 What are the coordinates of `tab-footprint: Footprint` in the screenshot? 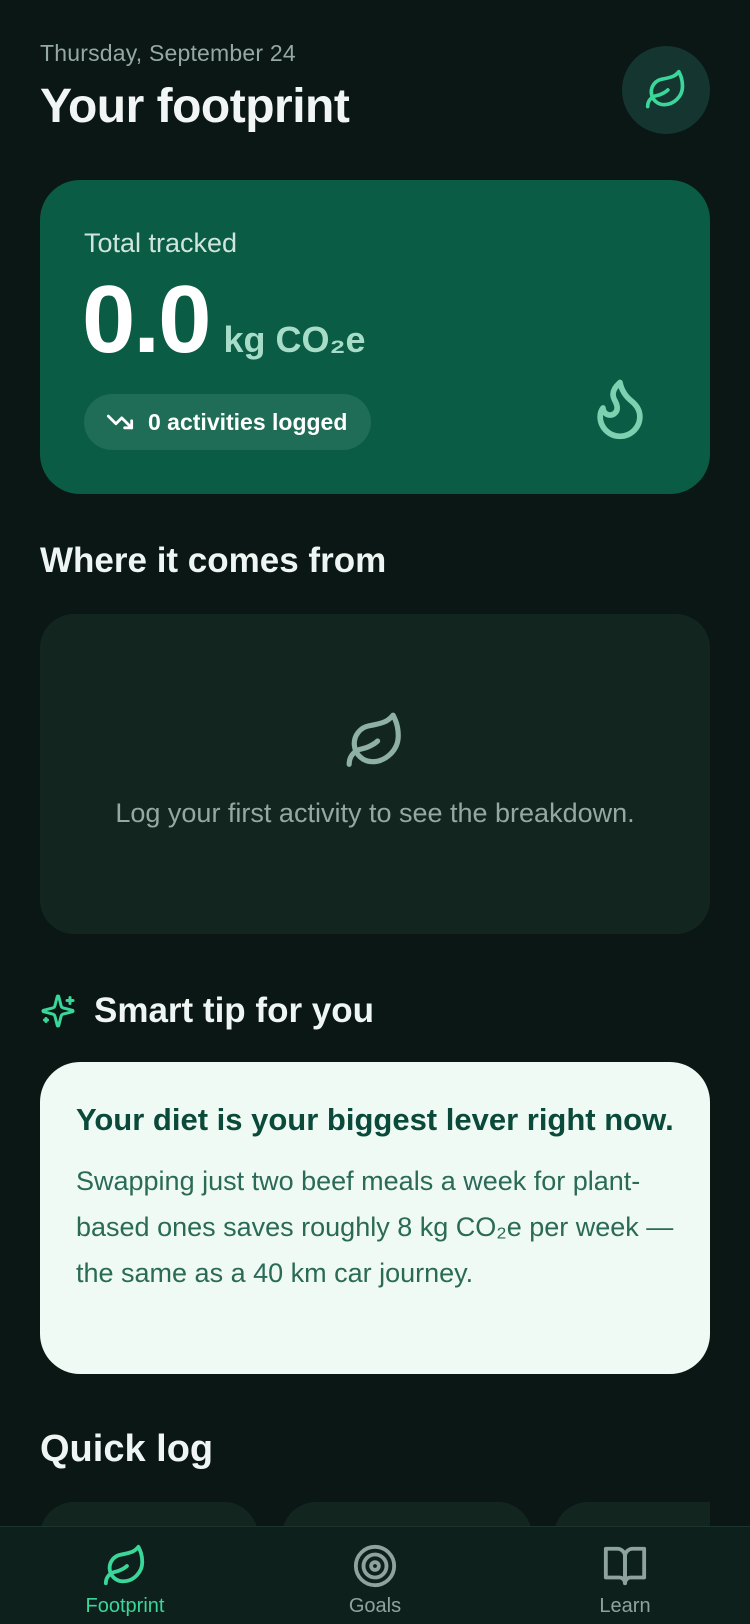 It's located at (125, 1575).